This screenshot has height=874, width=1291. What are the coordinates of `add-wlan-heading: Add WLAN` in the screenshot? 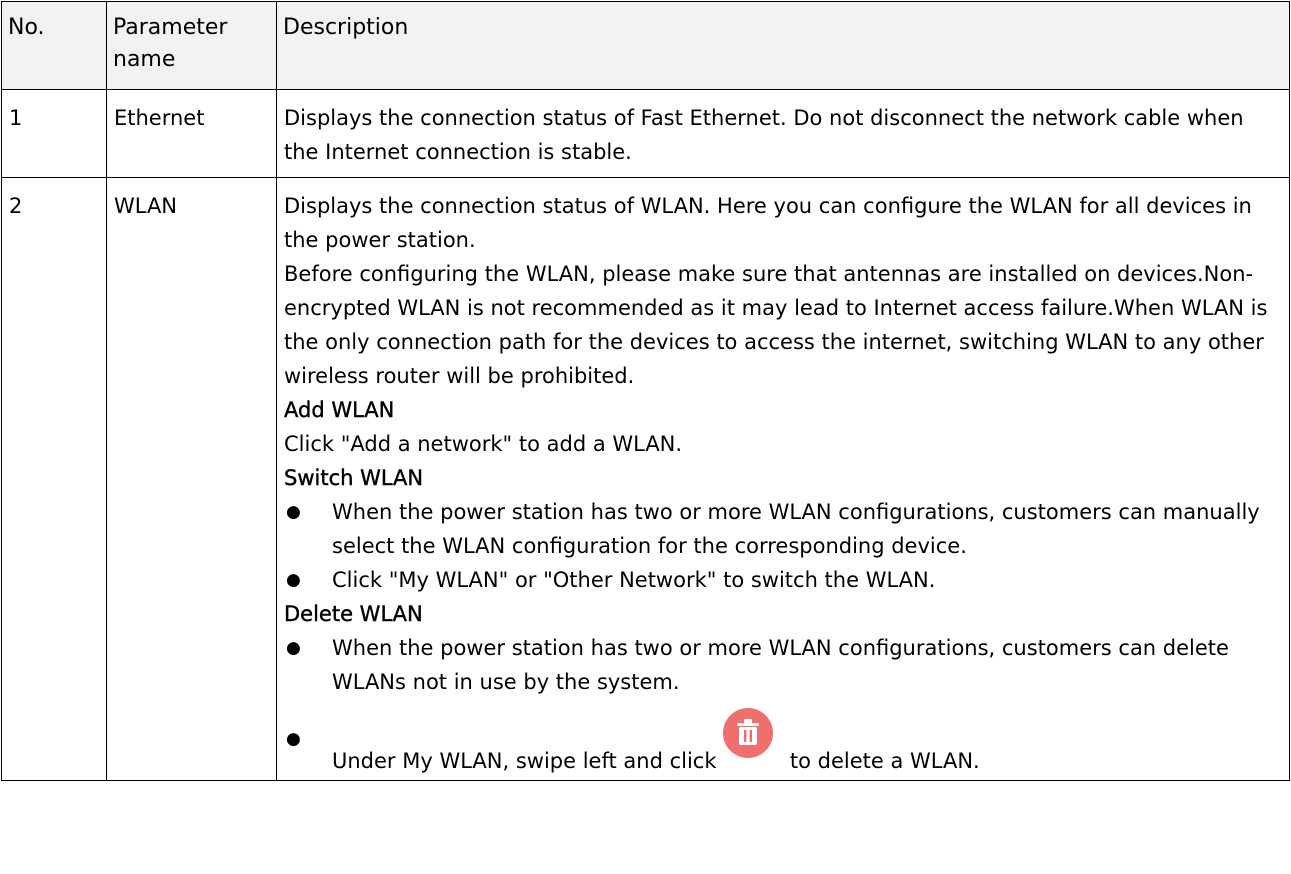 It's located at (339, 410).